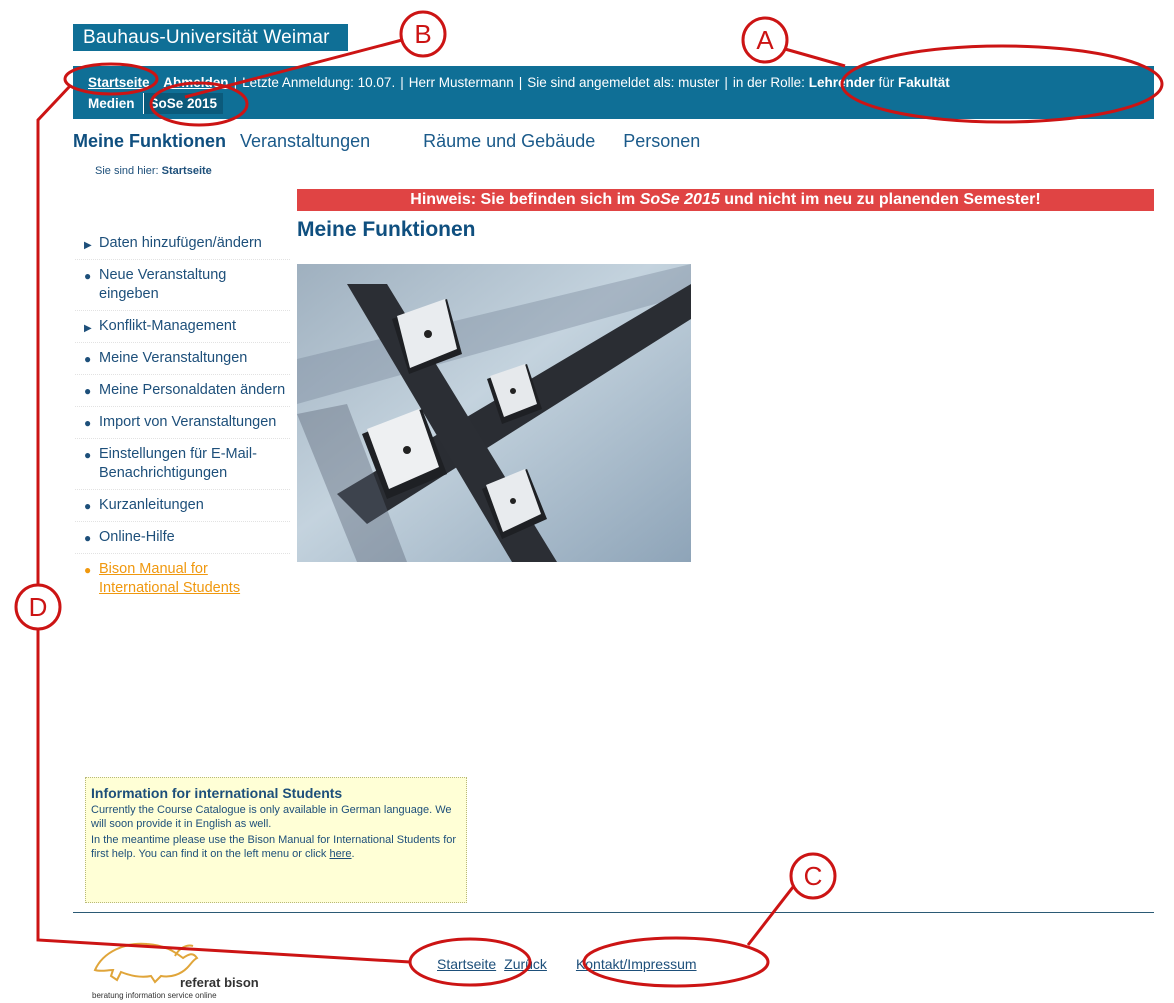 The width and height of the screenshot is (1174, 1003). What do you see at coordinates (523, 199) in the screenshot?
I see `notice-prefix: Hinweis: Sie befinden sich im` at bounding box center [523, 199].